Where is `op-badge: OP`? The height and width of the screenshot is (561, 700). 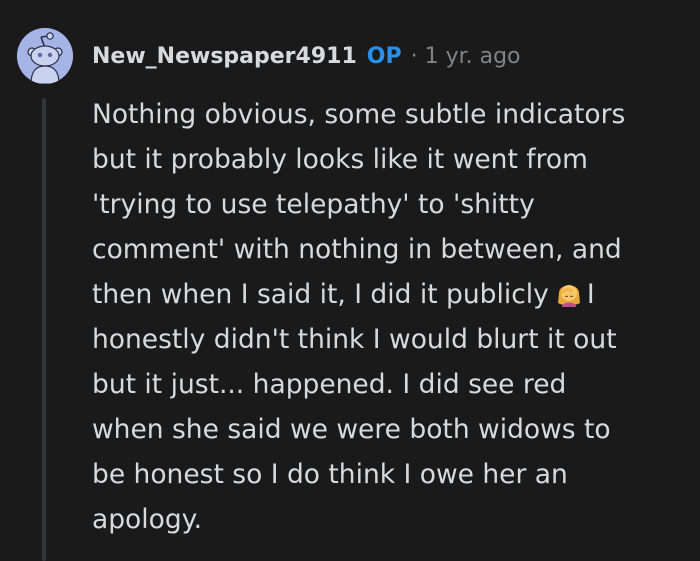
op-badge: OP is located at coordinates (384, 56).